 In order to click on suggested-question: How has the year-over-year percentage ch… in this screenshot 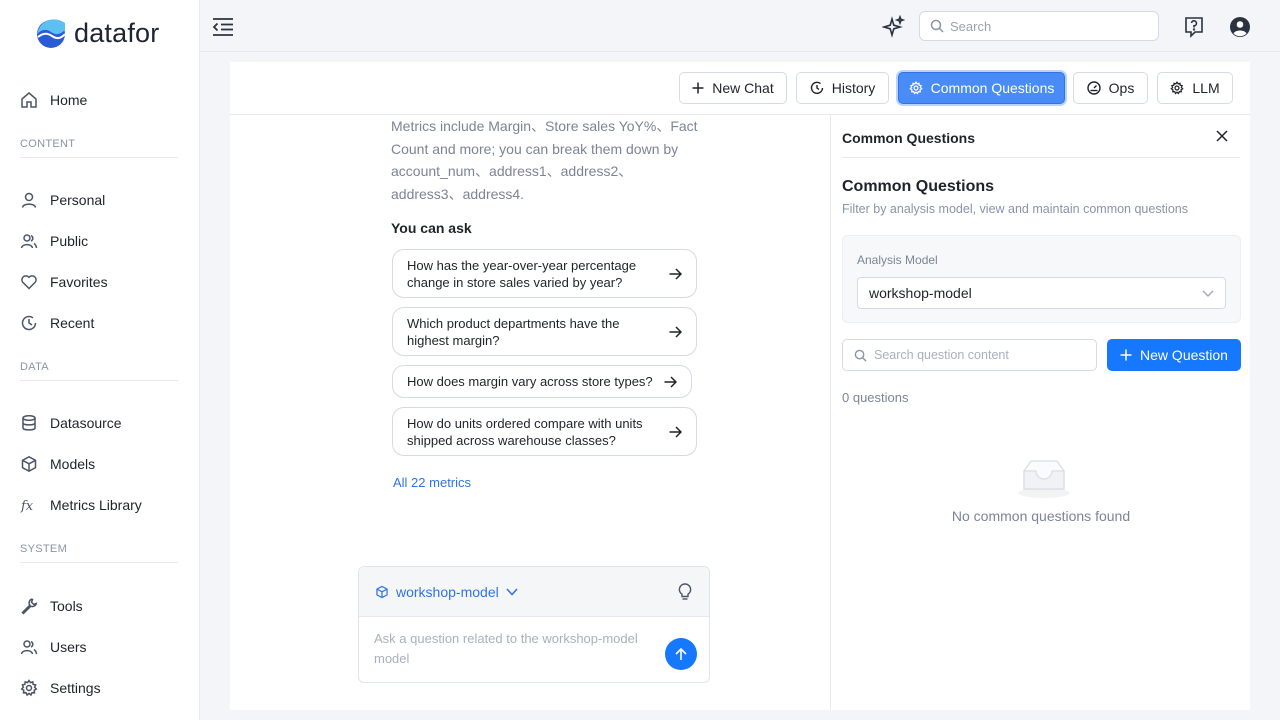, I will do `click(544, 273)`.